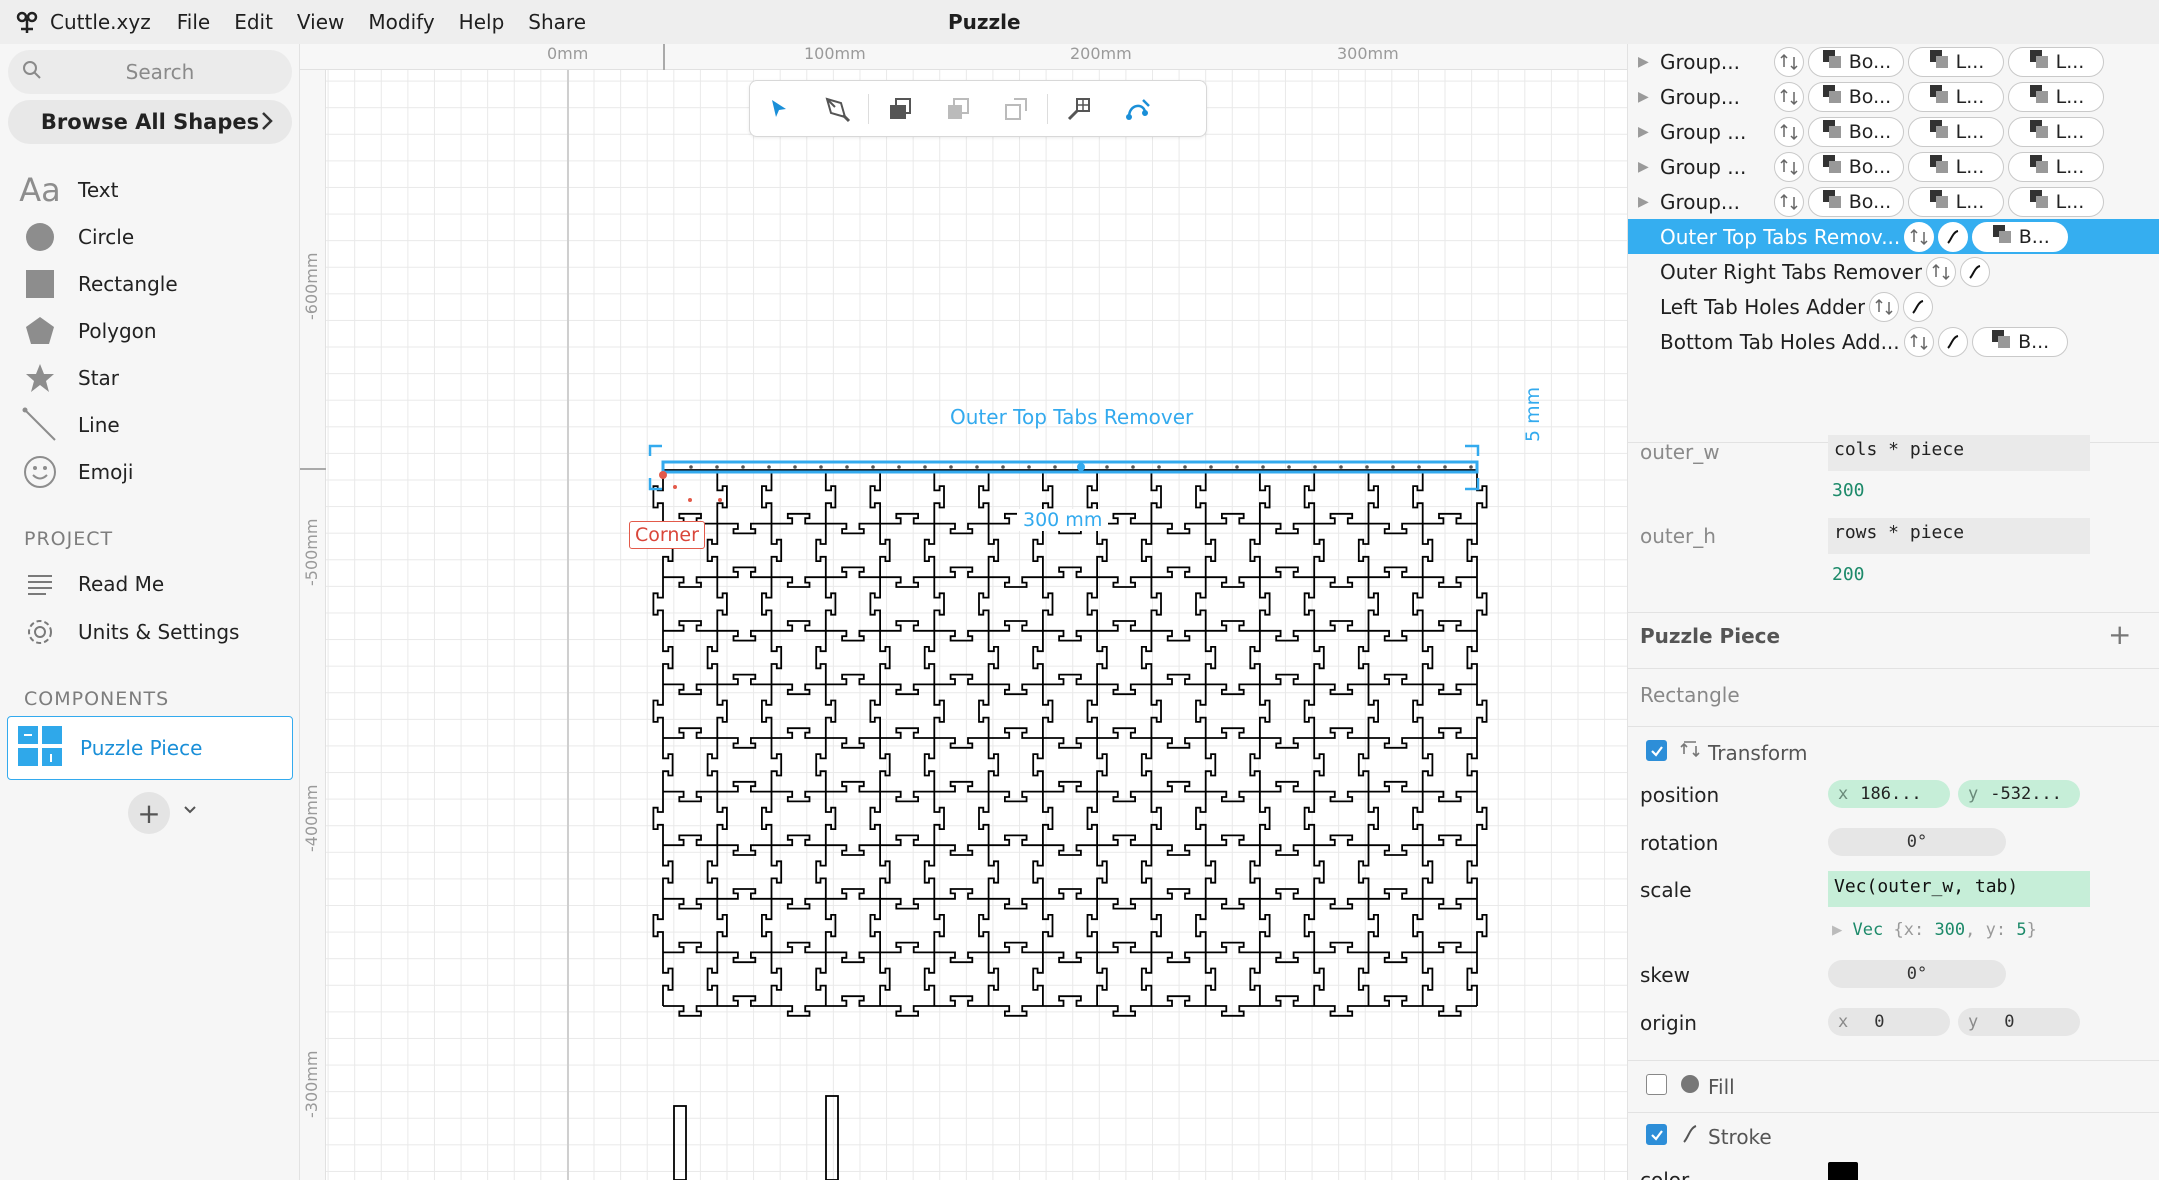 The height and width of the screenshot is (1180, 2159). What do you see at coordinates (756, 1137) in the screenshot?
I see `partial-shapes` at bounding box center [756, 1137].